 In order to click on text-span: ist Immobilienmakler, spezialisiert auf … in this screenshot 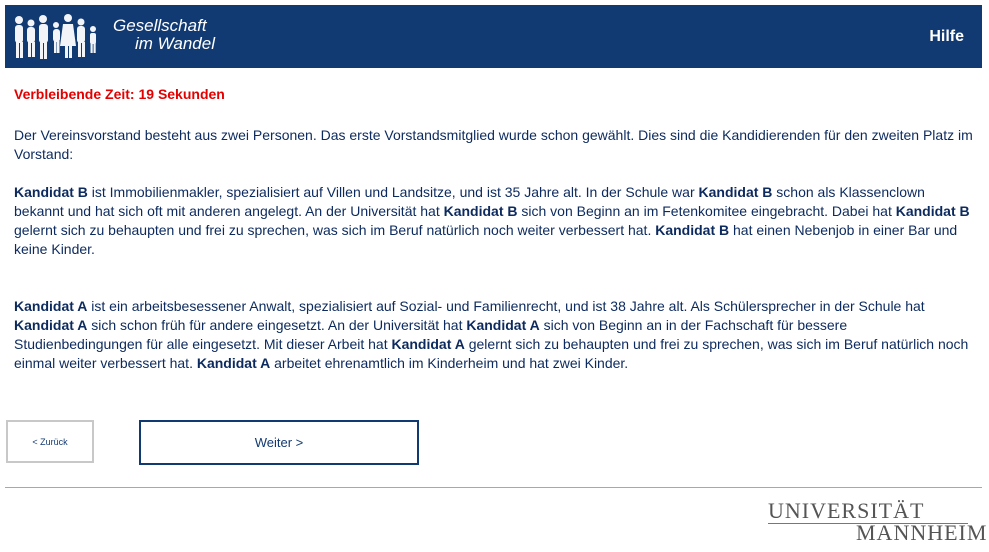, I will do `click(393, 192)`.